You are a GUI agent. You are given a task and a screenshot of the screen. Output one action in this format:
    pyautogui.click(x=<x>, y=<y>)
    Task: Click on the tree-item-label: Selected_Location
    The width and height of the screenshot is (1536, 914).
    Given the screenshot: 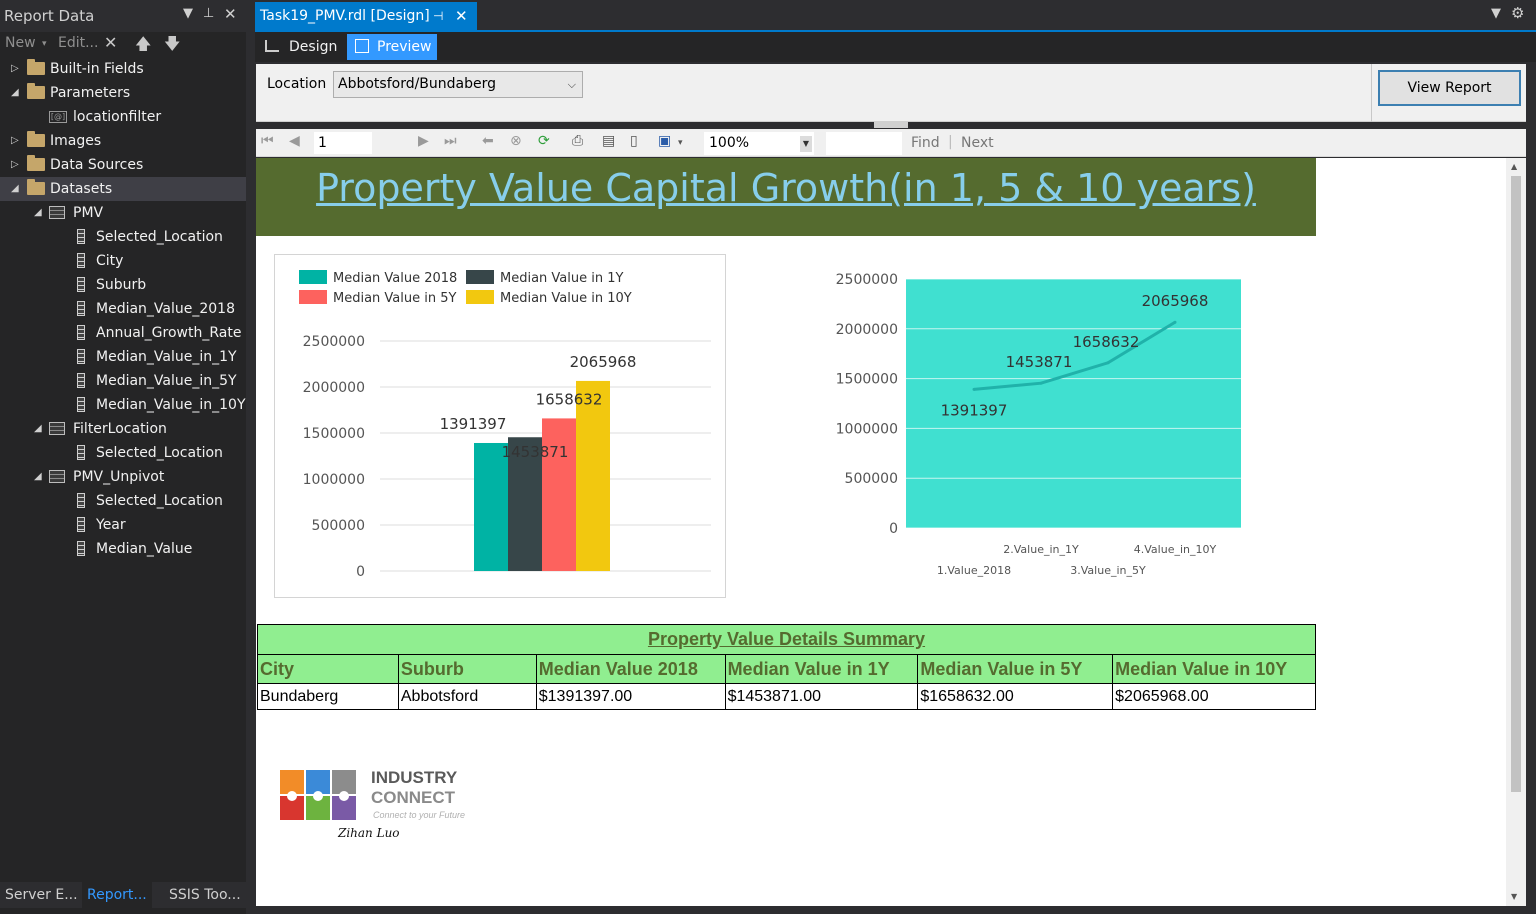 What is the action you would take?
    pyautogui.click(x=159, y=453)
    